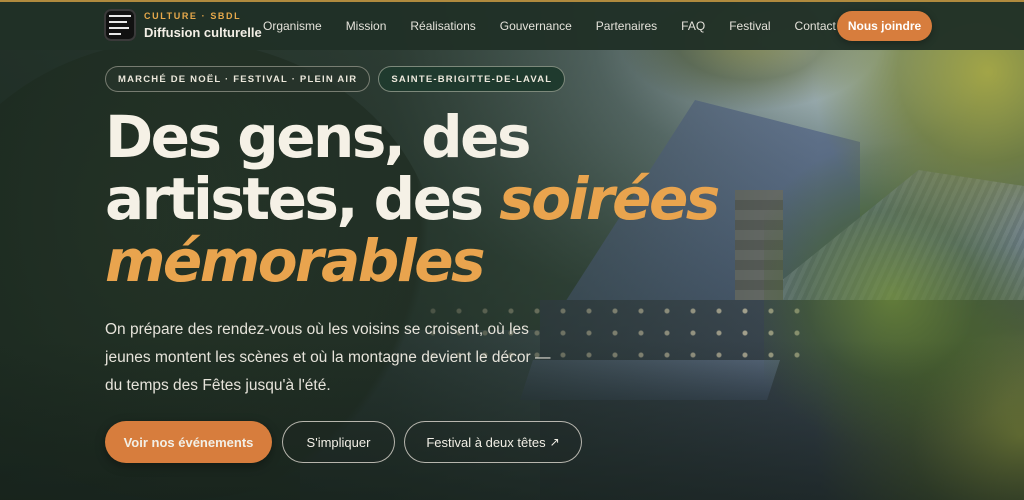  Describe the element at coordinates (884, 26) in the screenshot. I see `contact-cta-button: Nous joindre` at that location.